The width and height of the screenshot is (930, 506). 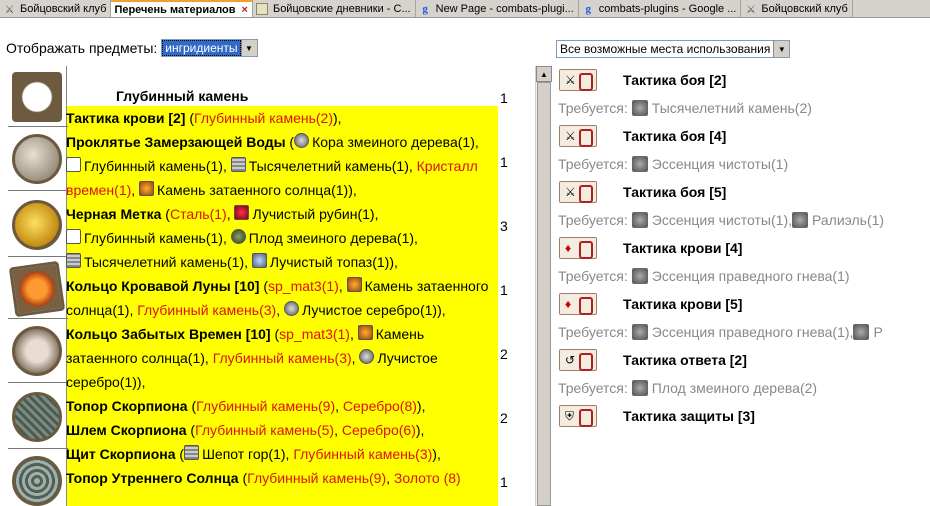 I want to click on tab-fight-club-1: ⚔ Бойцовский клуб, so click(x=56, y=8).